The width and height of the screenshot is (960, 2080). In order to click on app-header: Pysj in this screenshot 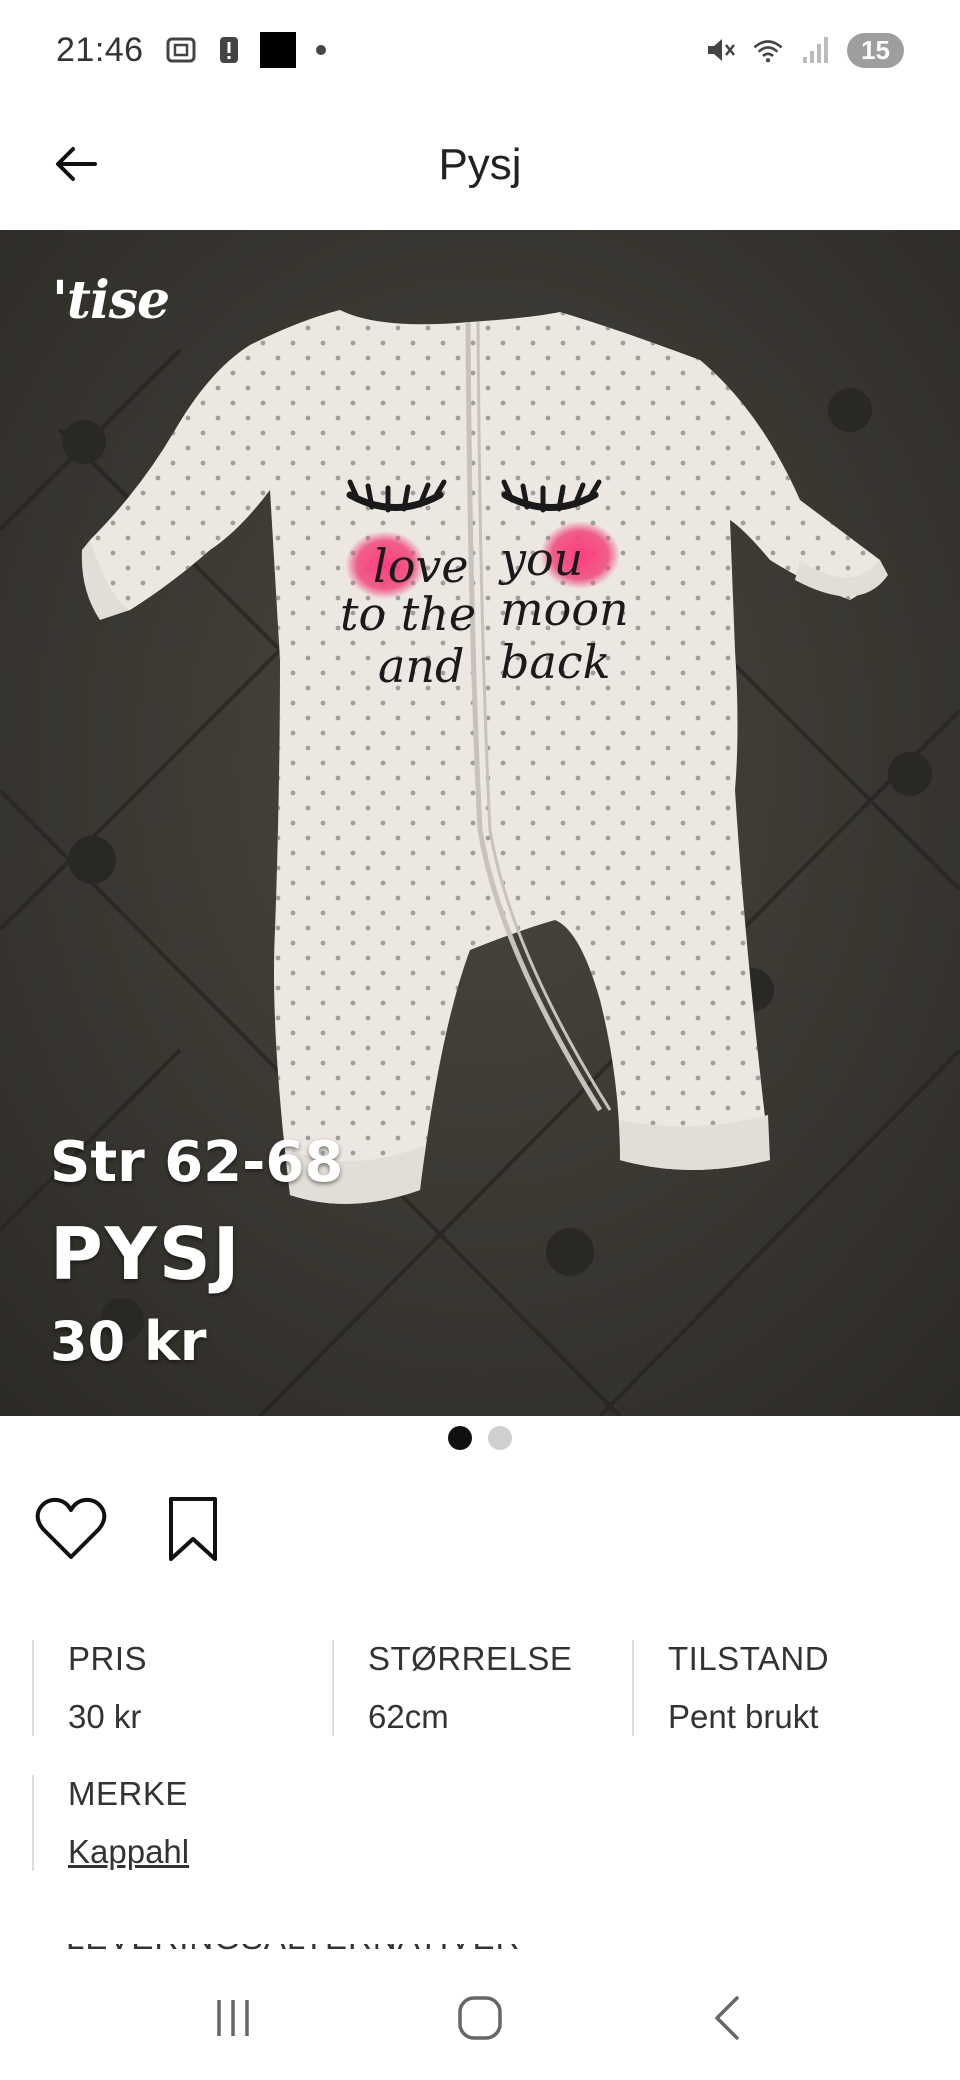, I will do `click(480, 165)`.